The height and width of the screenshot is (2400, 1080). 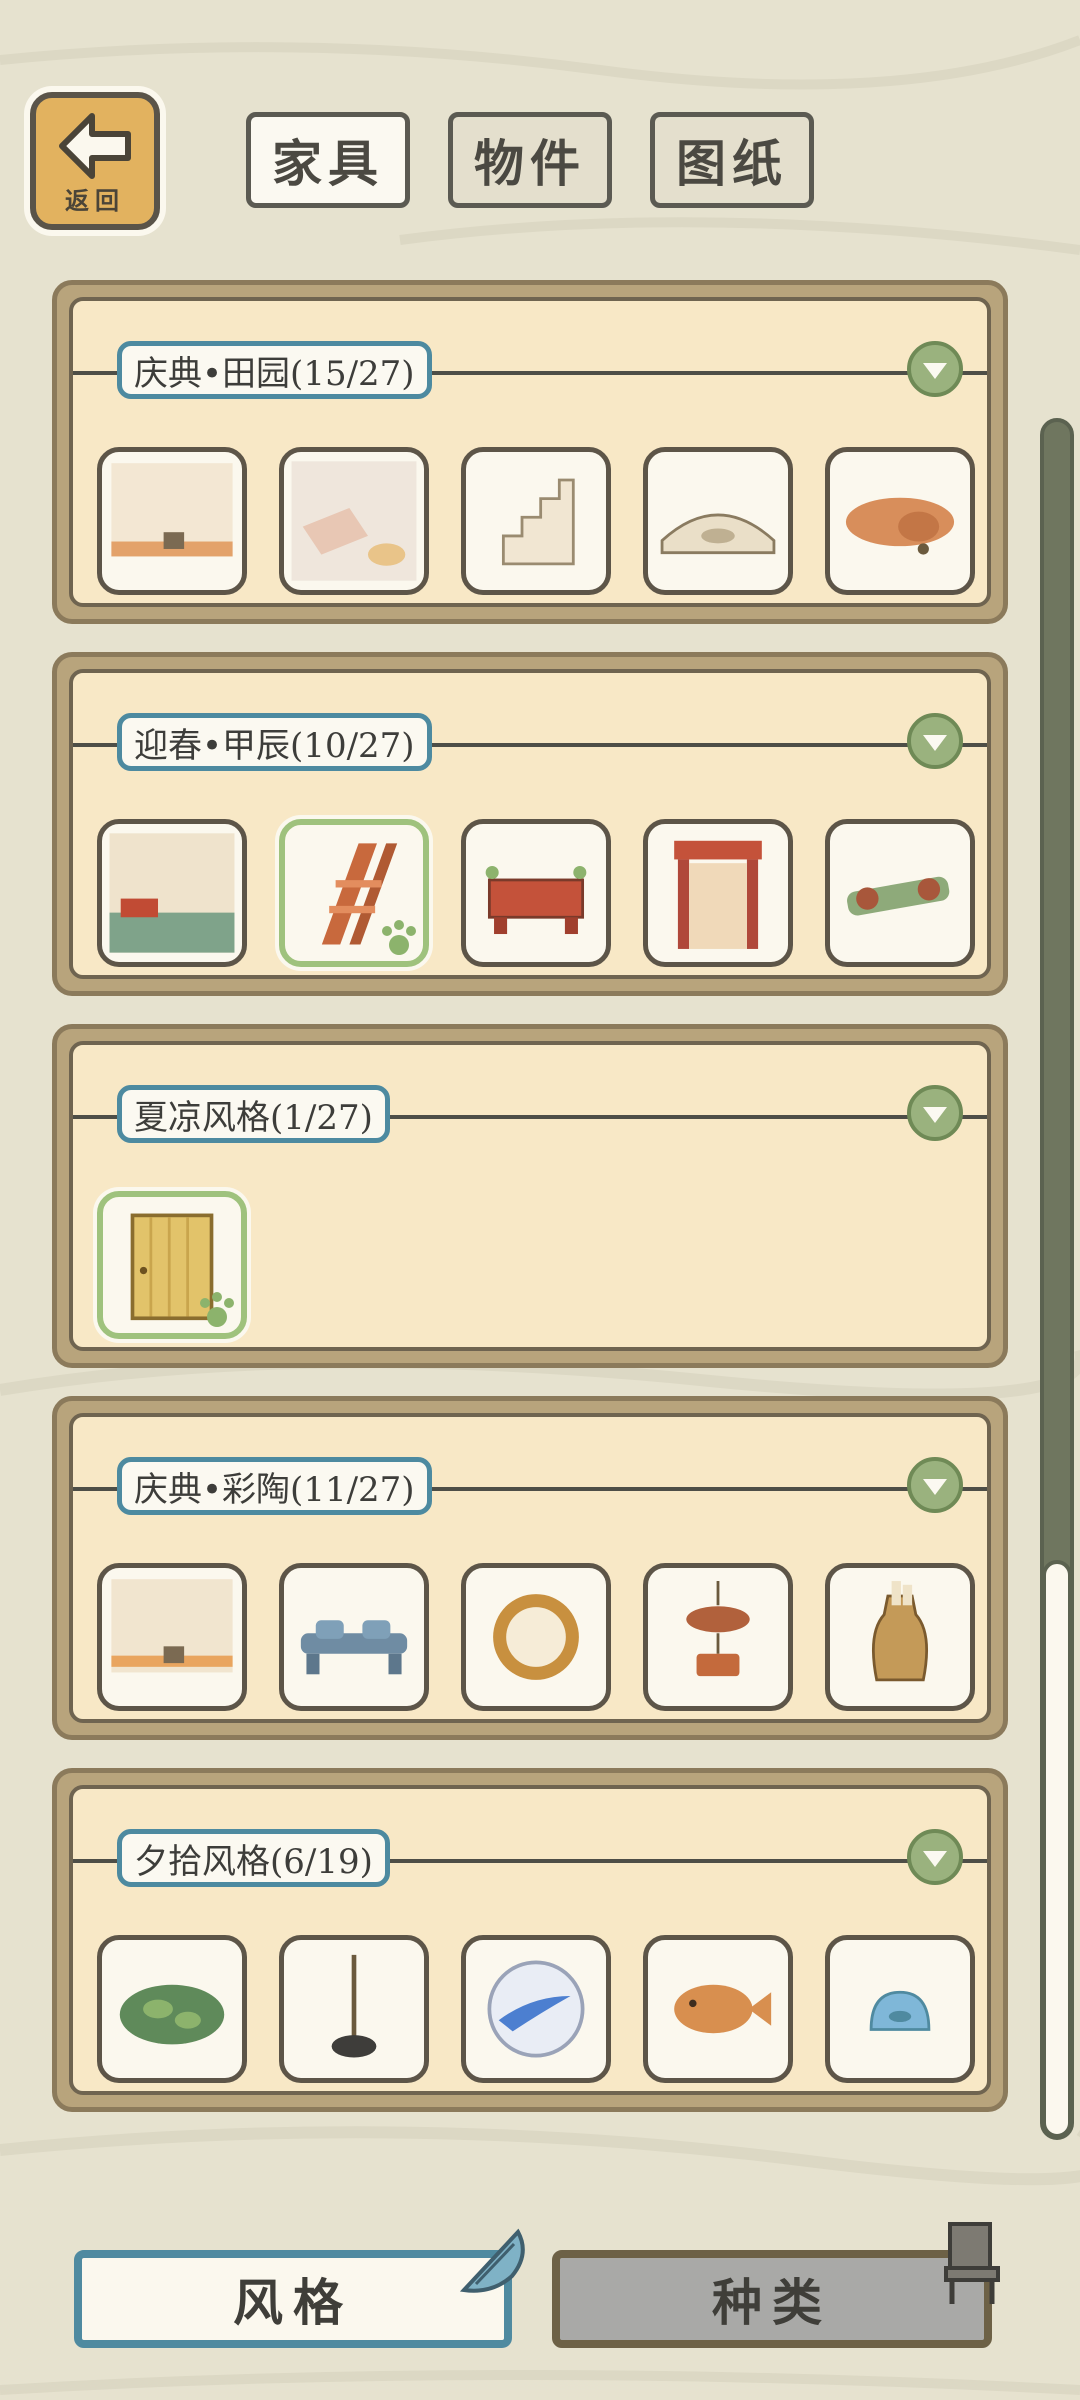 I want to click on jelly-fish-icon, so click(x=900, y=2010).